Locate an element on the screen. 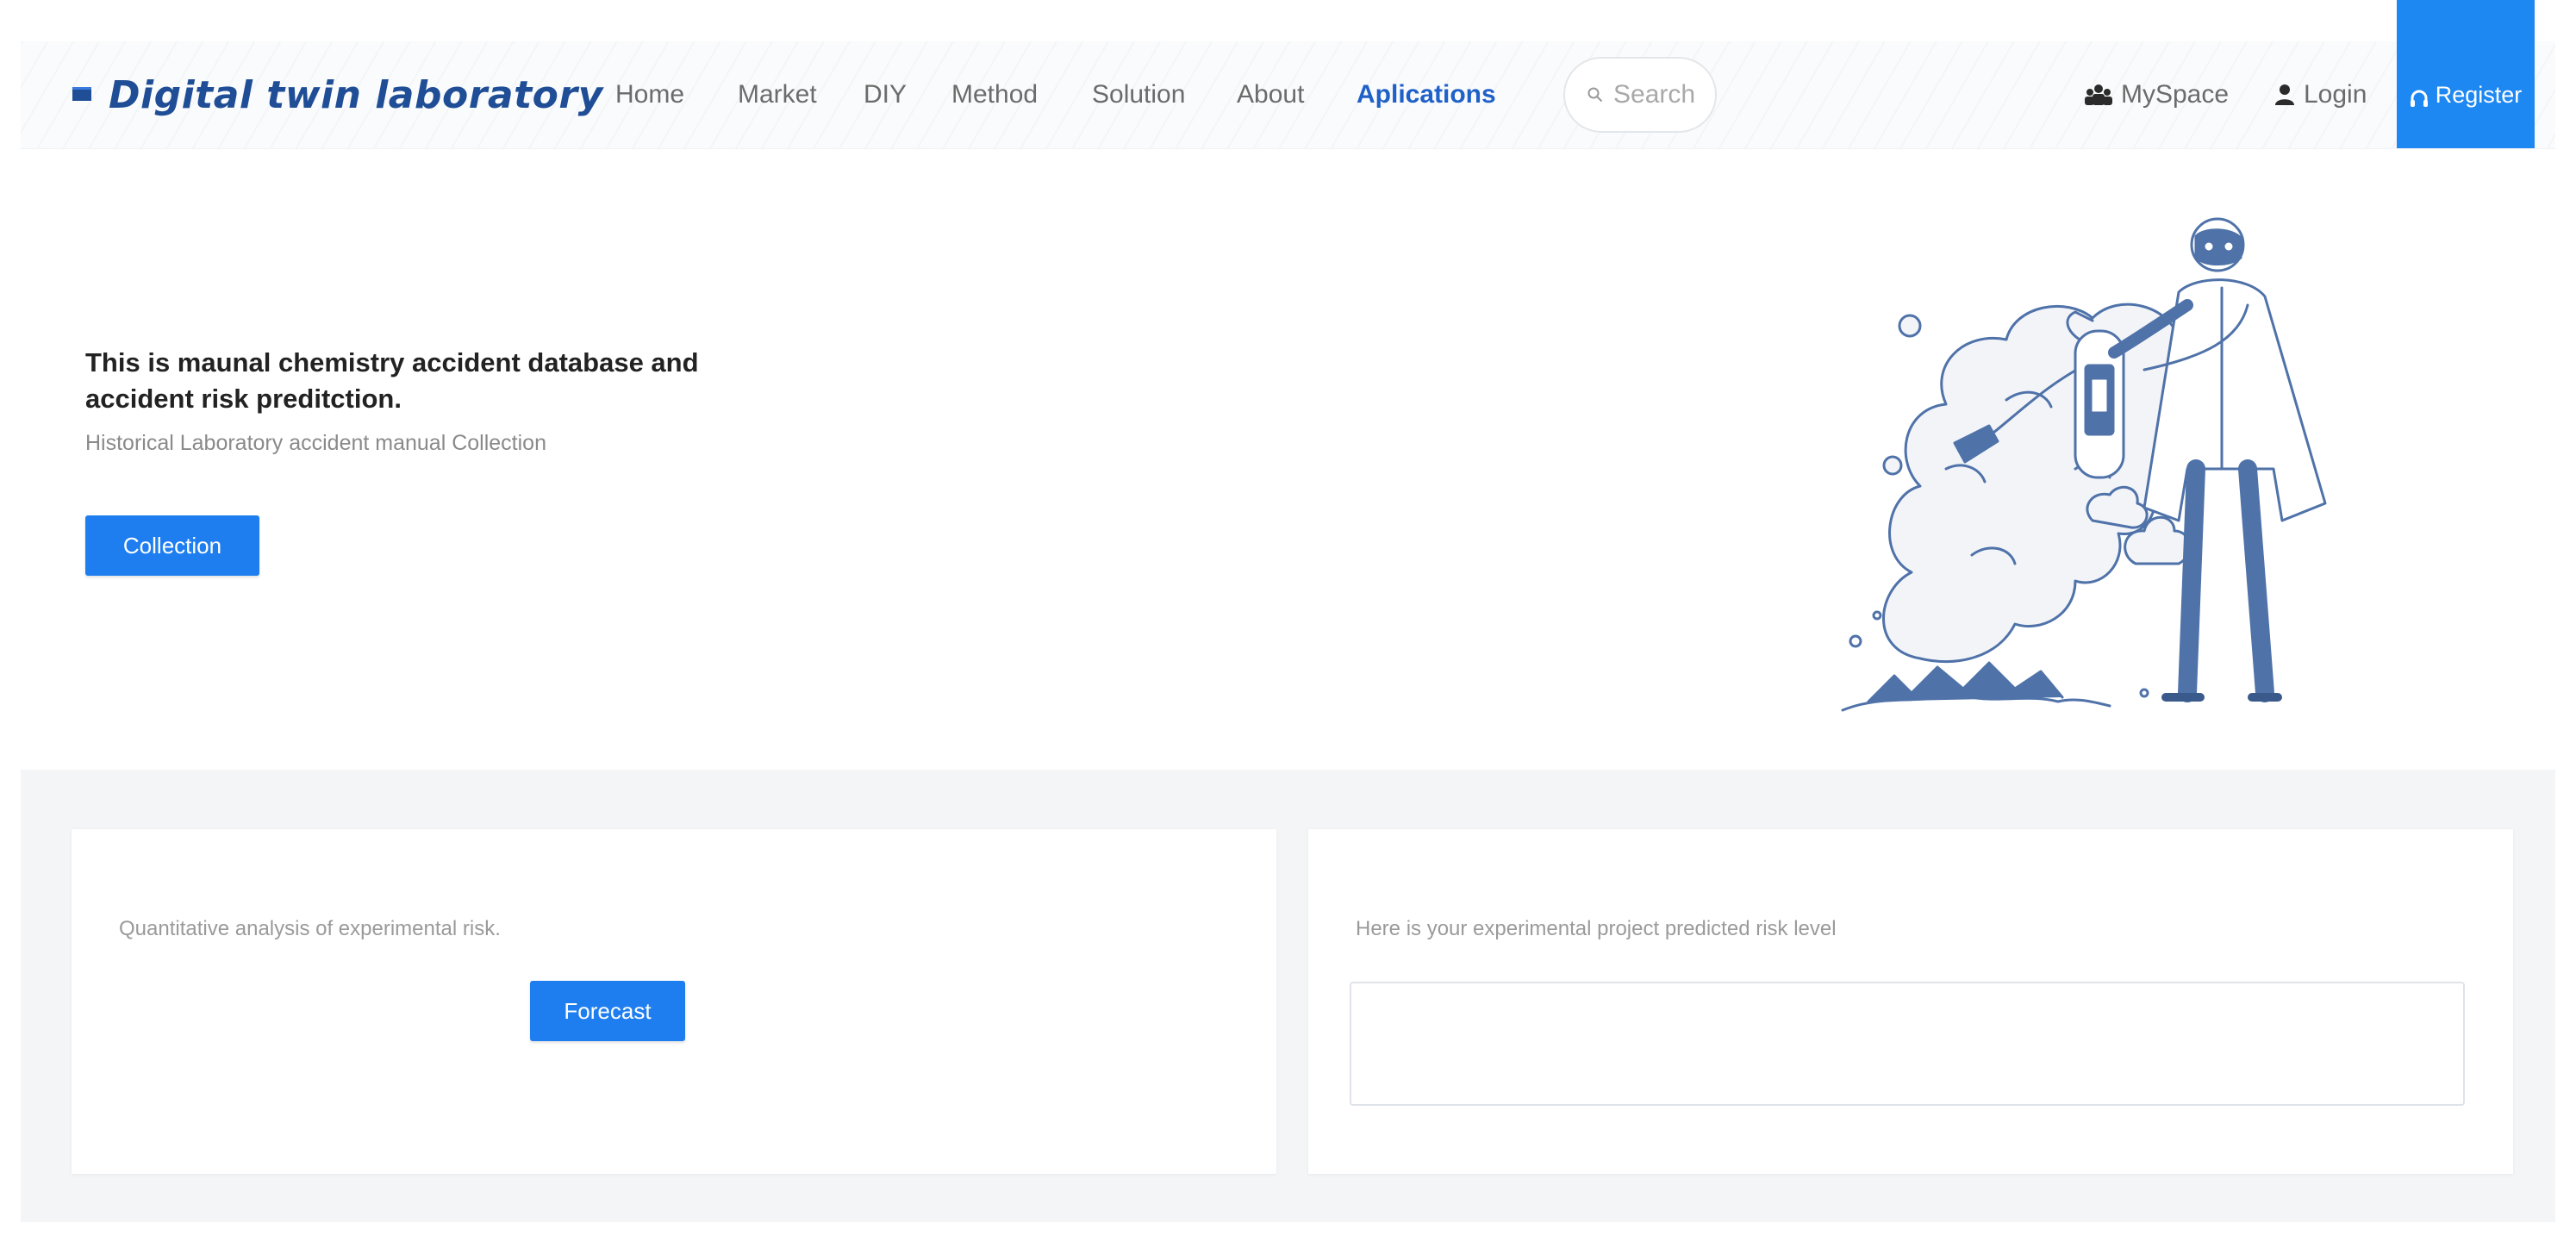 Image resolution: width=2576 pixels, height=1248 pixels. brand-title: Digital twin laboratory is located at coordinates (356, 94).